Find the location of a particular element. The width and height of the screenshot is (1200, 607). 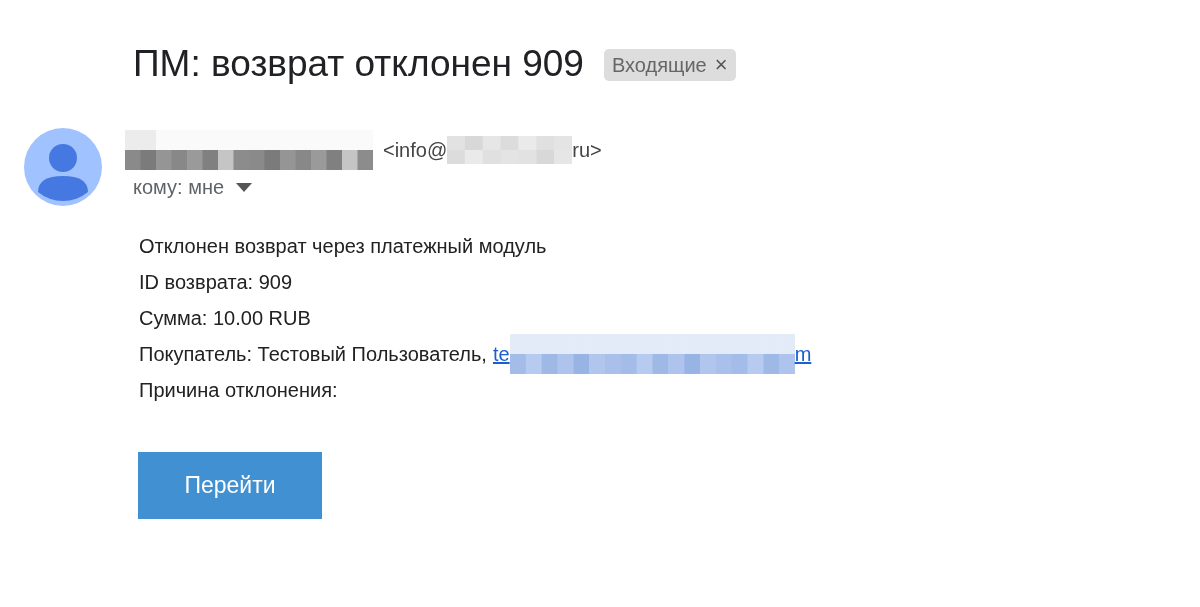

body-text: Покупатель: Тестовый Пользователь, is located at coordinates (313, 354).